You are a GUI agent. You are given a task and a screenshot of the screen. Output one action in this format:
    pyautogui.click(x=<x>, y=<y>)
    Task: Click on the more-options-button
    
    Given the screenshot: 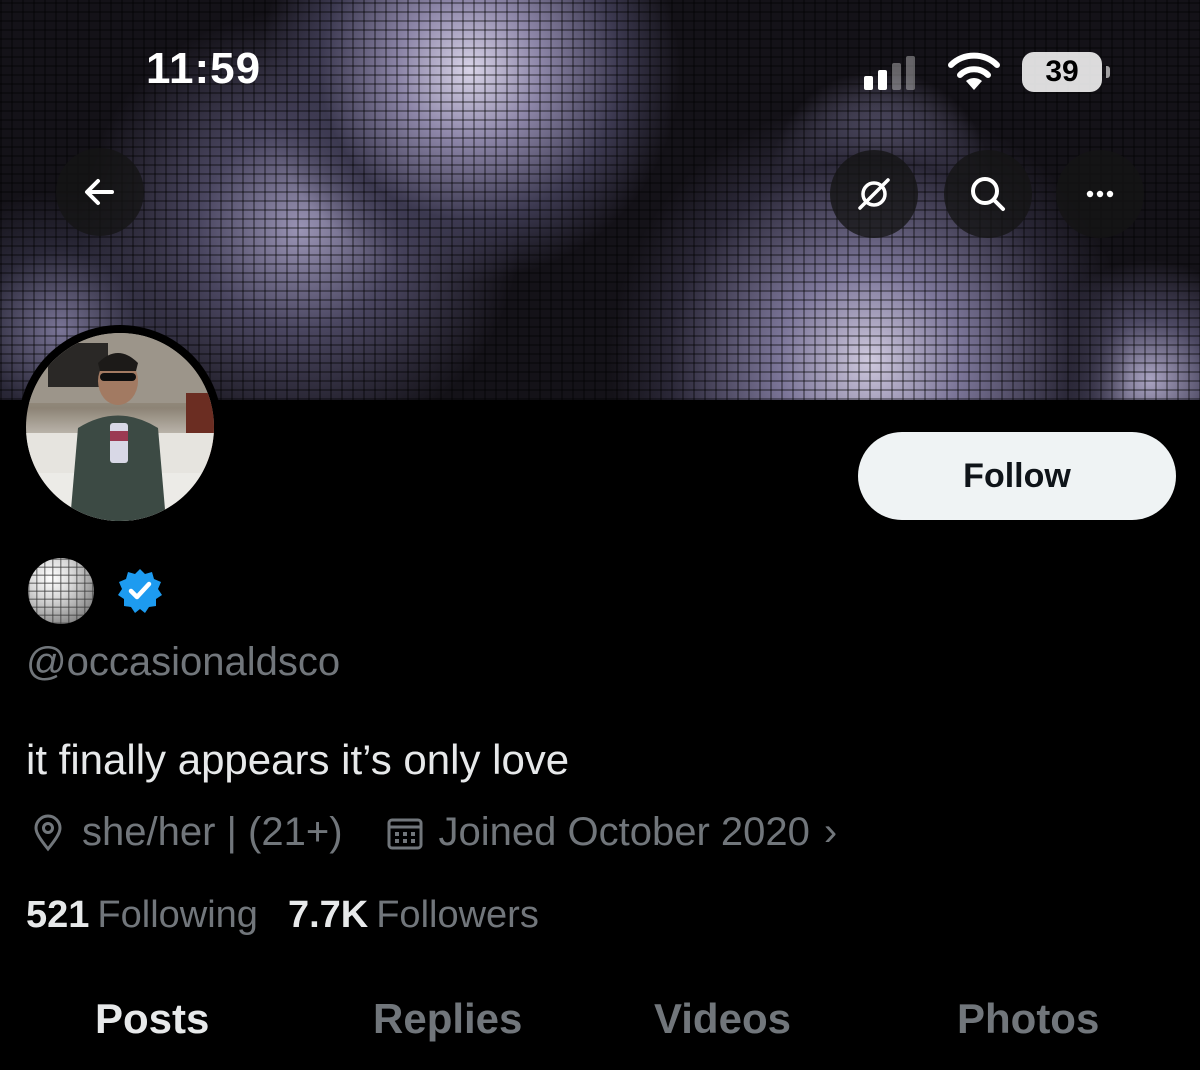 What is the action you would take?
    pyautogui.click(x=1100, y=194)
    